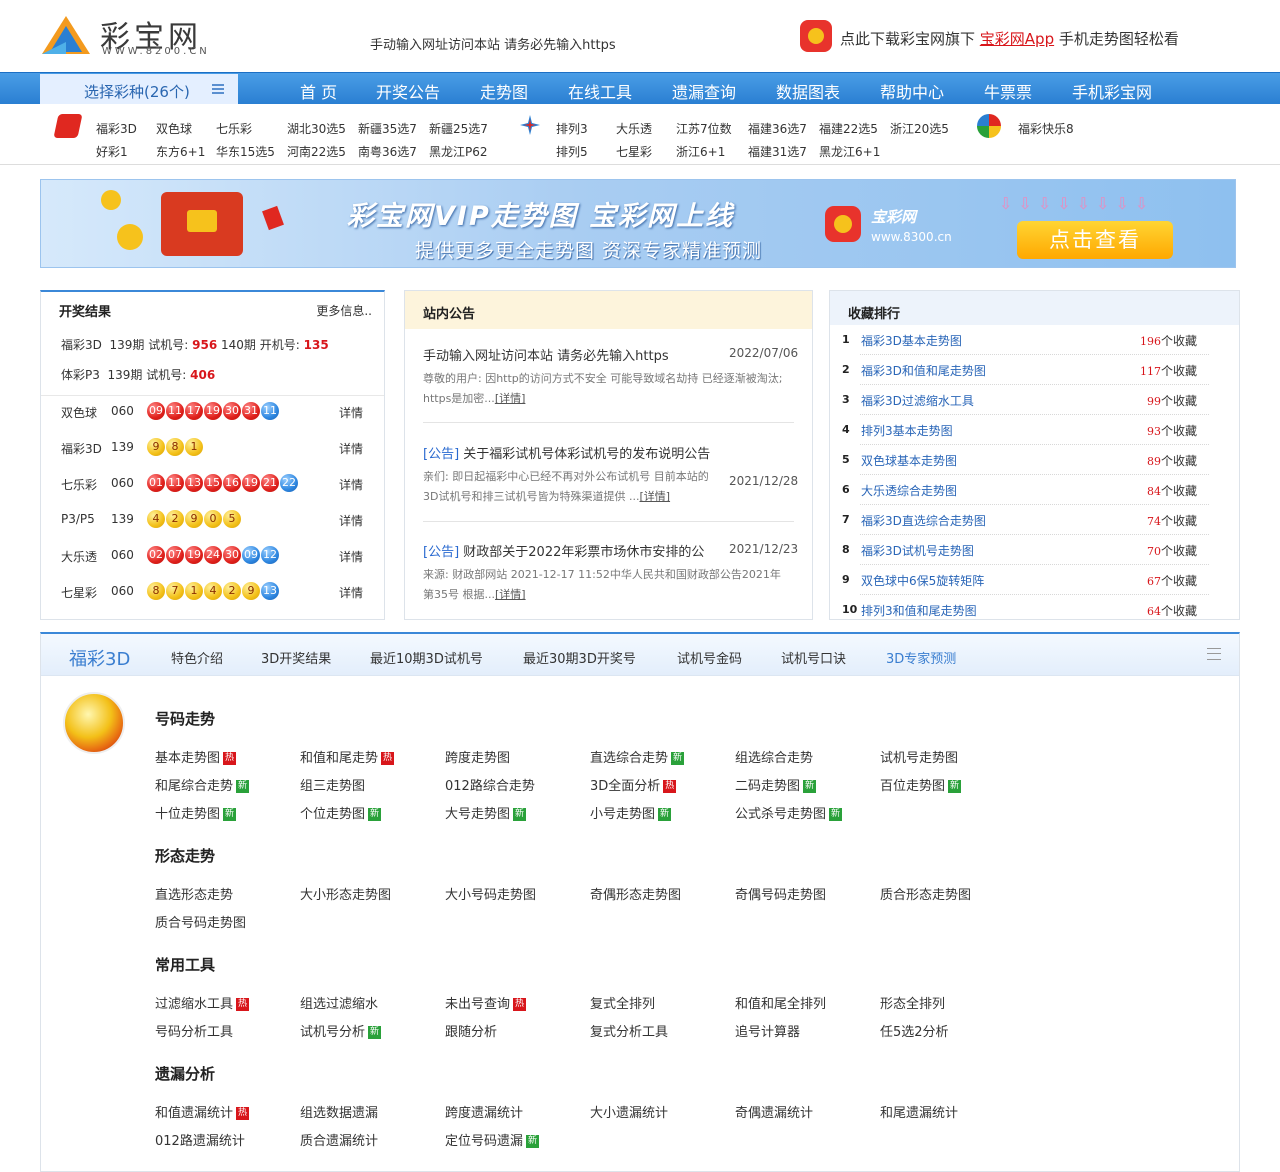 This screenshot has width=1280, height=1172. What do you see at coordinates (344, 310) in the screenshot?
I see `more-info-link: 更多信息..` at bounding box center [344, 310].